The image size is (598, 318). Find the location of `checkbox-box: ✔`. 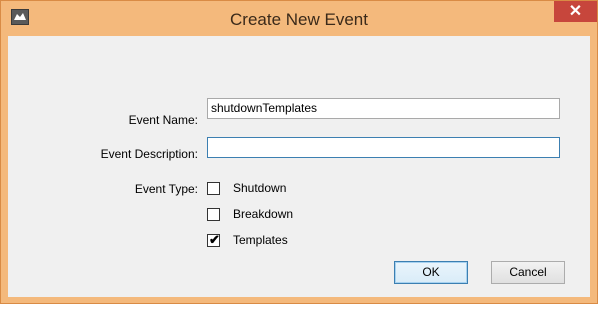

checkbox-box: ✔ is located at coordinates (213, 239).